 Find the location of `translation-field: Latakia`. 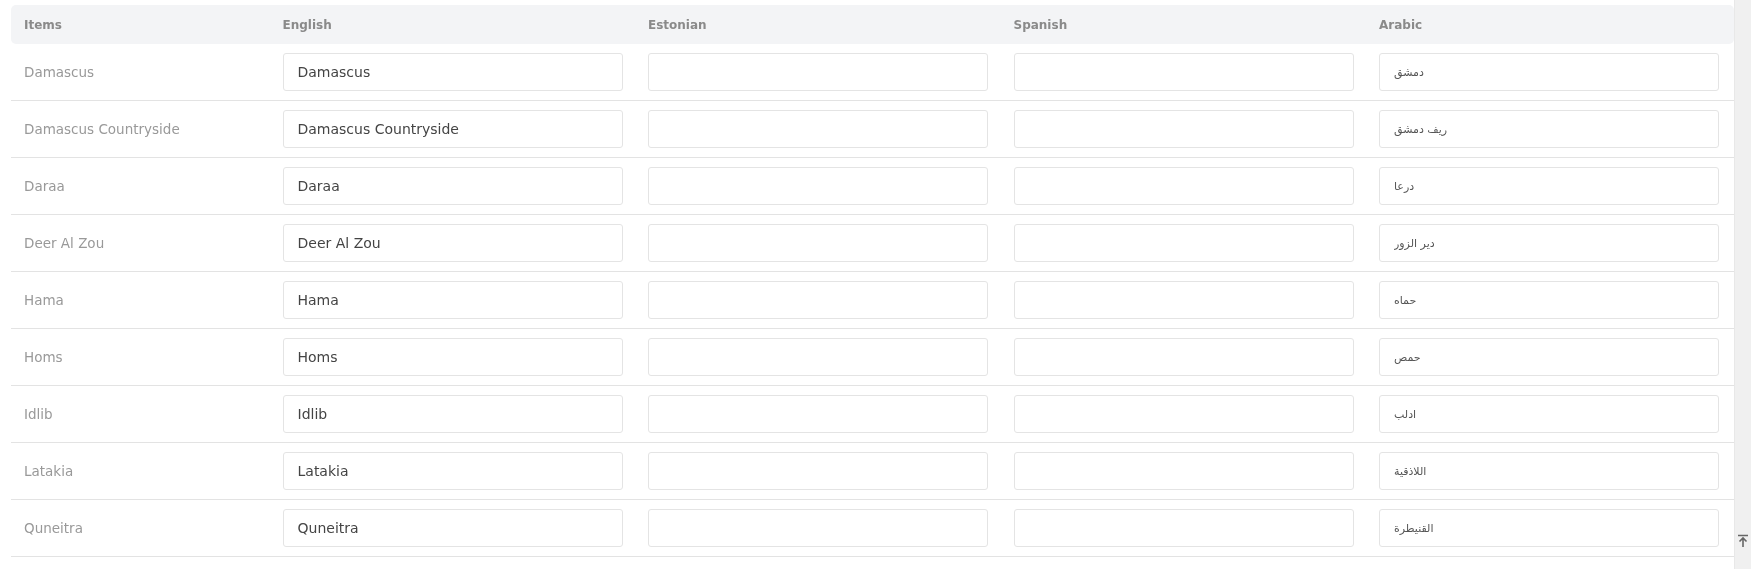

translation-field: Latakia is located at coordinates (452, 471).